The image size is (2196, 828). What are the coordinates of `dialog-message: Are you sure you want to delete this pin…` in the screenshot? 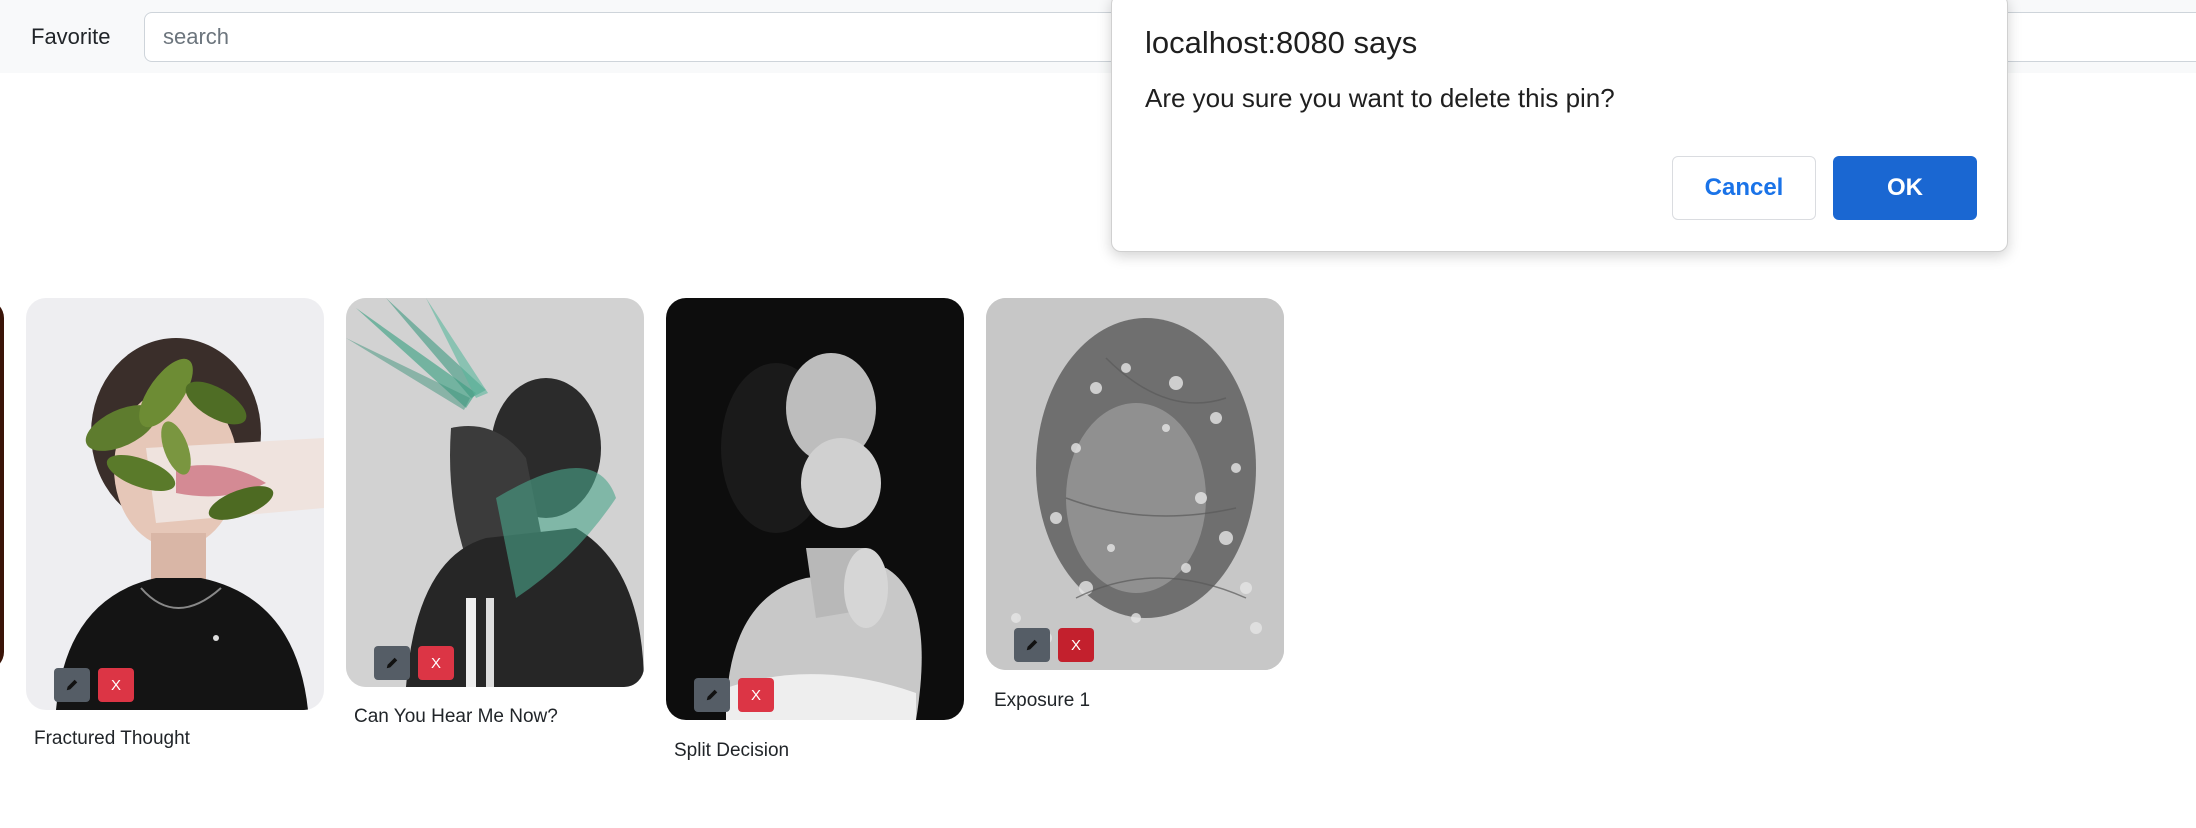 It's located at (1380, 98).